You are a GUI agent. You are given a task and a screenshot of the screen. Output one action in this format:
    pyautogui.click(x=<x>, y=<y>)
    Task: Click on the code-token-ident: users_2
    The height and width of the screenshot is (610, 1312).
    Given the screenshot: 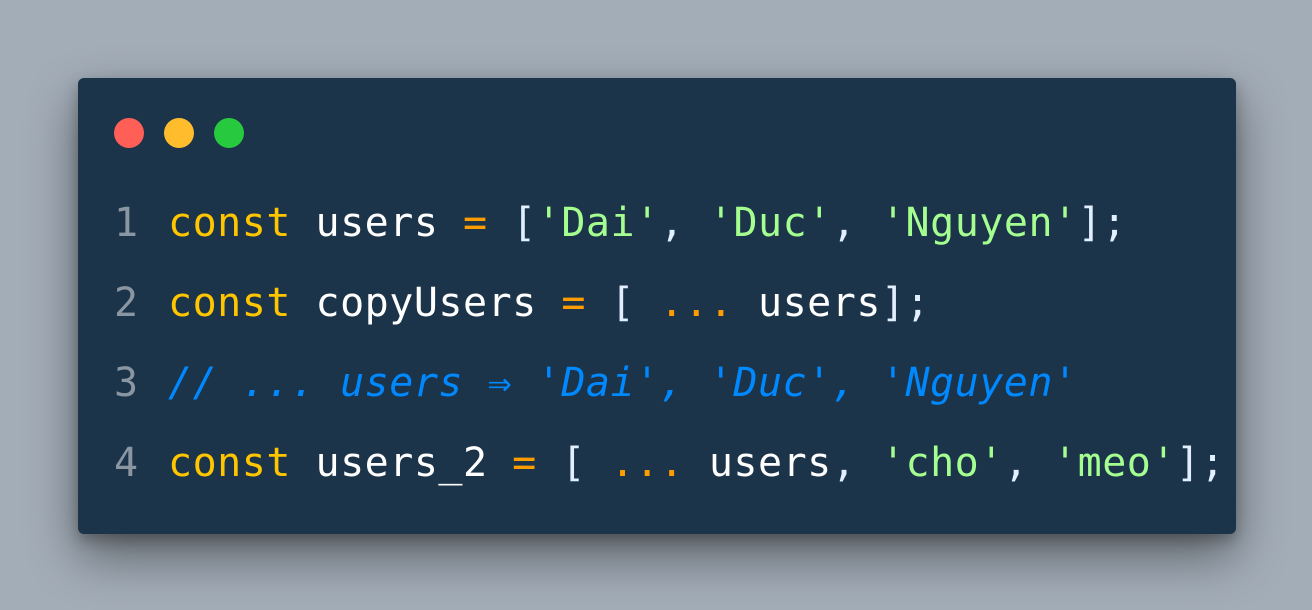 What is the action you would take?
    pyautogui.click(x=401, y=463)
    